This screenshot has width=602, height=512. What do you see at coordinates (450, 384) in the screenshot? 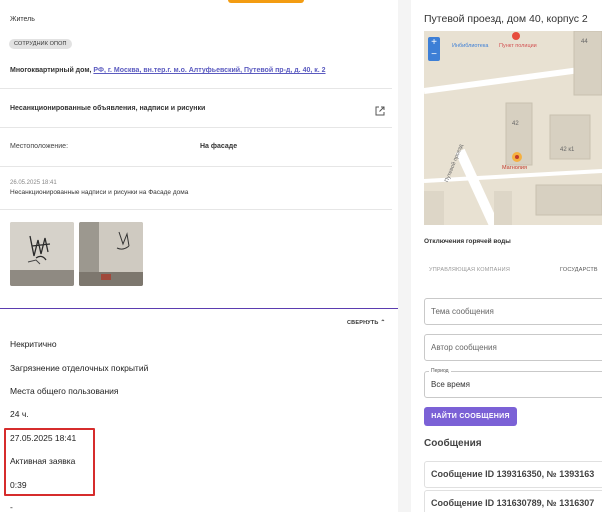
I see `period-value: Все время` at bounding box center [450, 384].